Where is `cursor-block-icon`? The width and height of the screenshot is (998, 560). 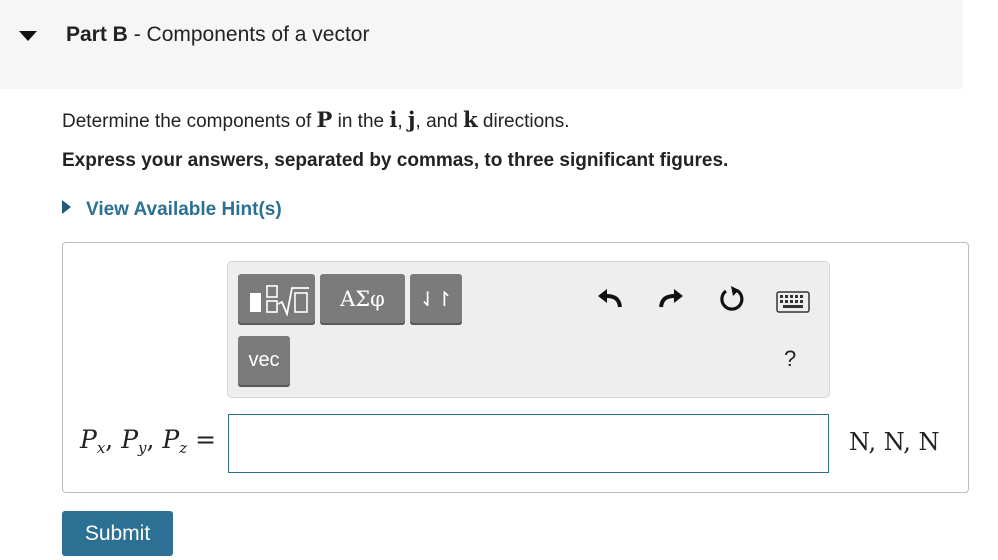 cursor-block-icon is located at coordinates (255, 302).